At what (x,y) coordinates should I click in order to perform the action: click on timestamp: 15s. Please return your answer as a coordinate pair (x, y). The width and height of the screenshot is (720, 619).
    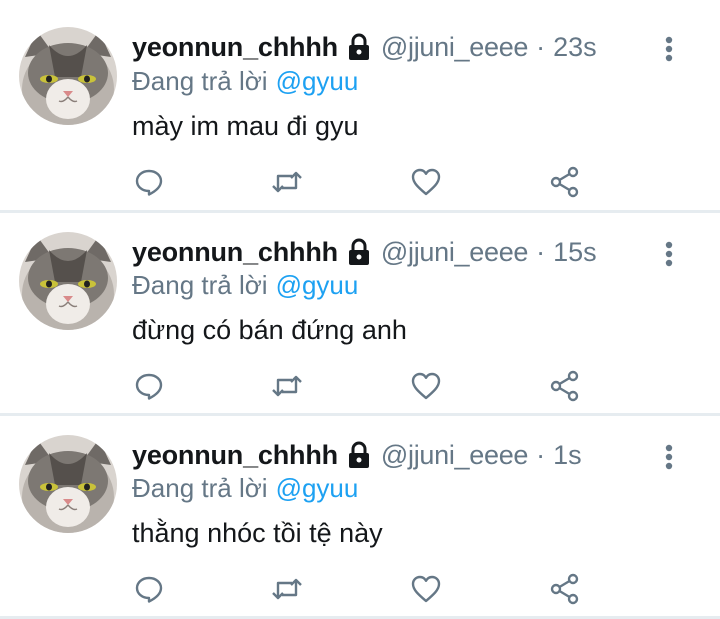
    Looking at the image, I should click on (575, 252).